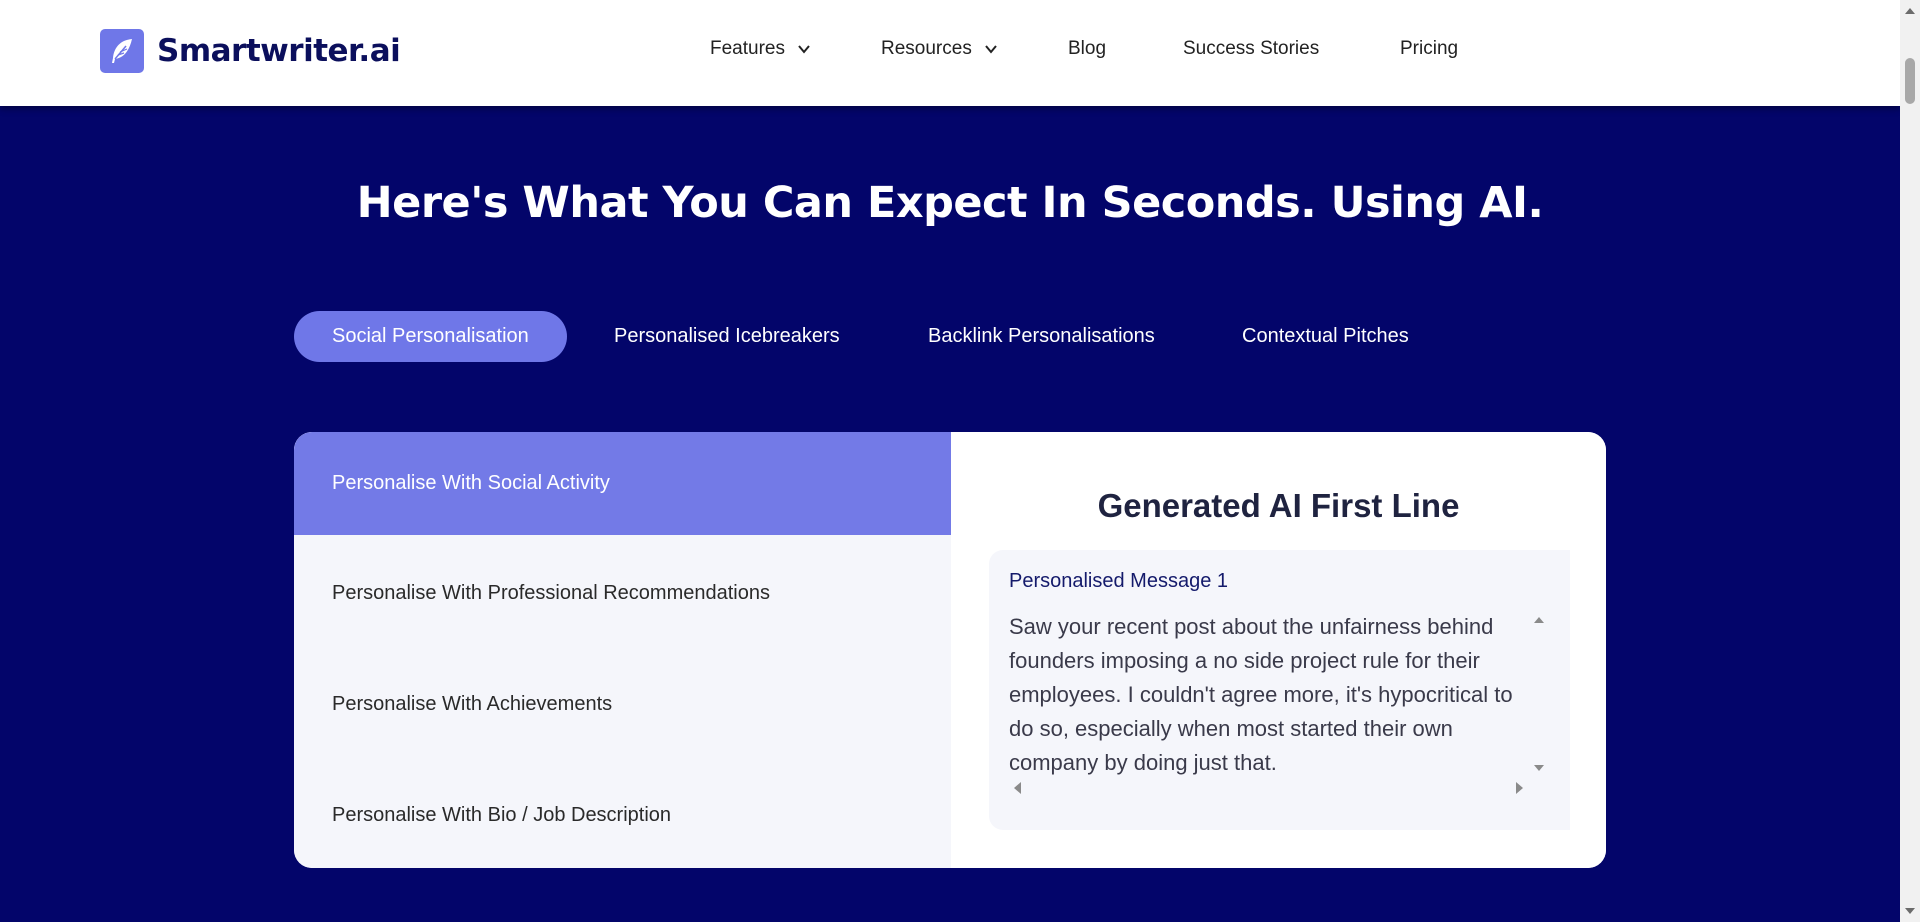  What do you see at coordinates (1119, 581) in the screenshot?
I see `message-label: Personalised Message 1` at bounding box center [1119, 581].